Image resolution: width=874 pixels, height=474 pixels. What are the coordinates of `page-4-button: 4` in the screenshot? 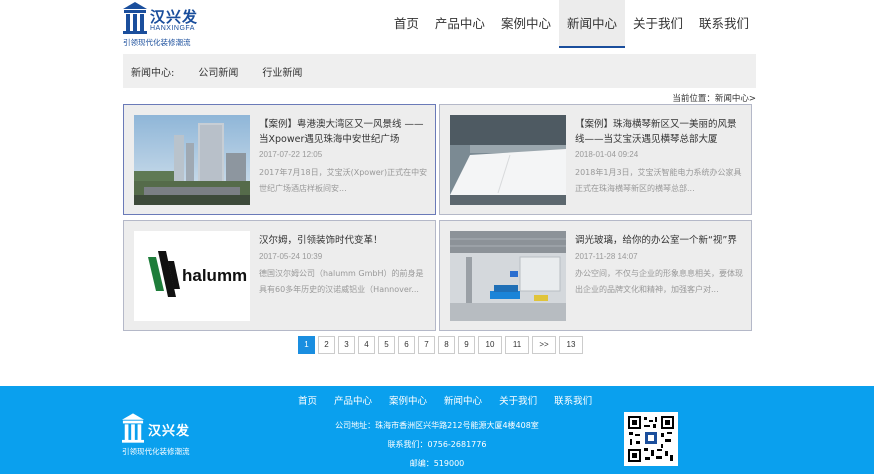 It's located at (366, 345).